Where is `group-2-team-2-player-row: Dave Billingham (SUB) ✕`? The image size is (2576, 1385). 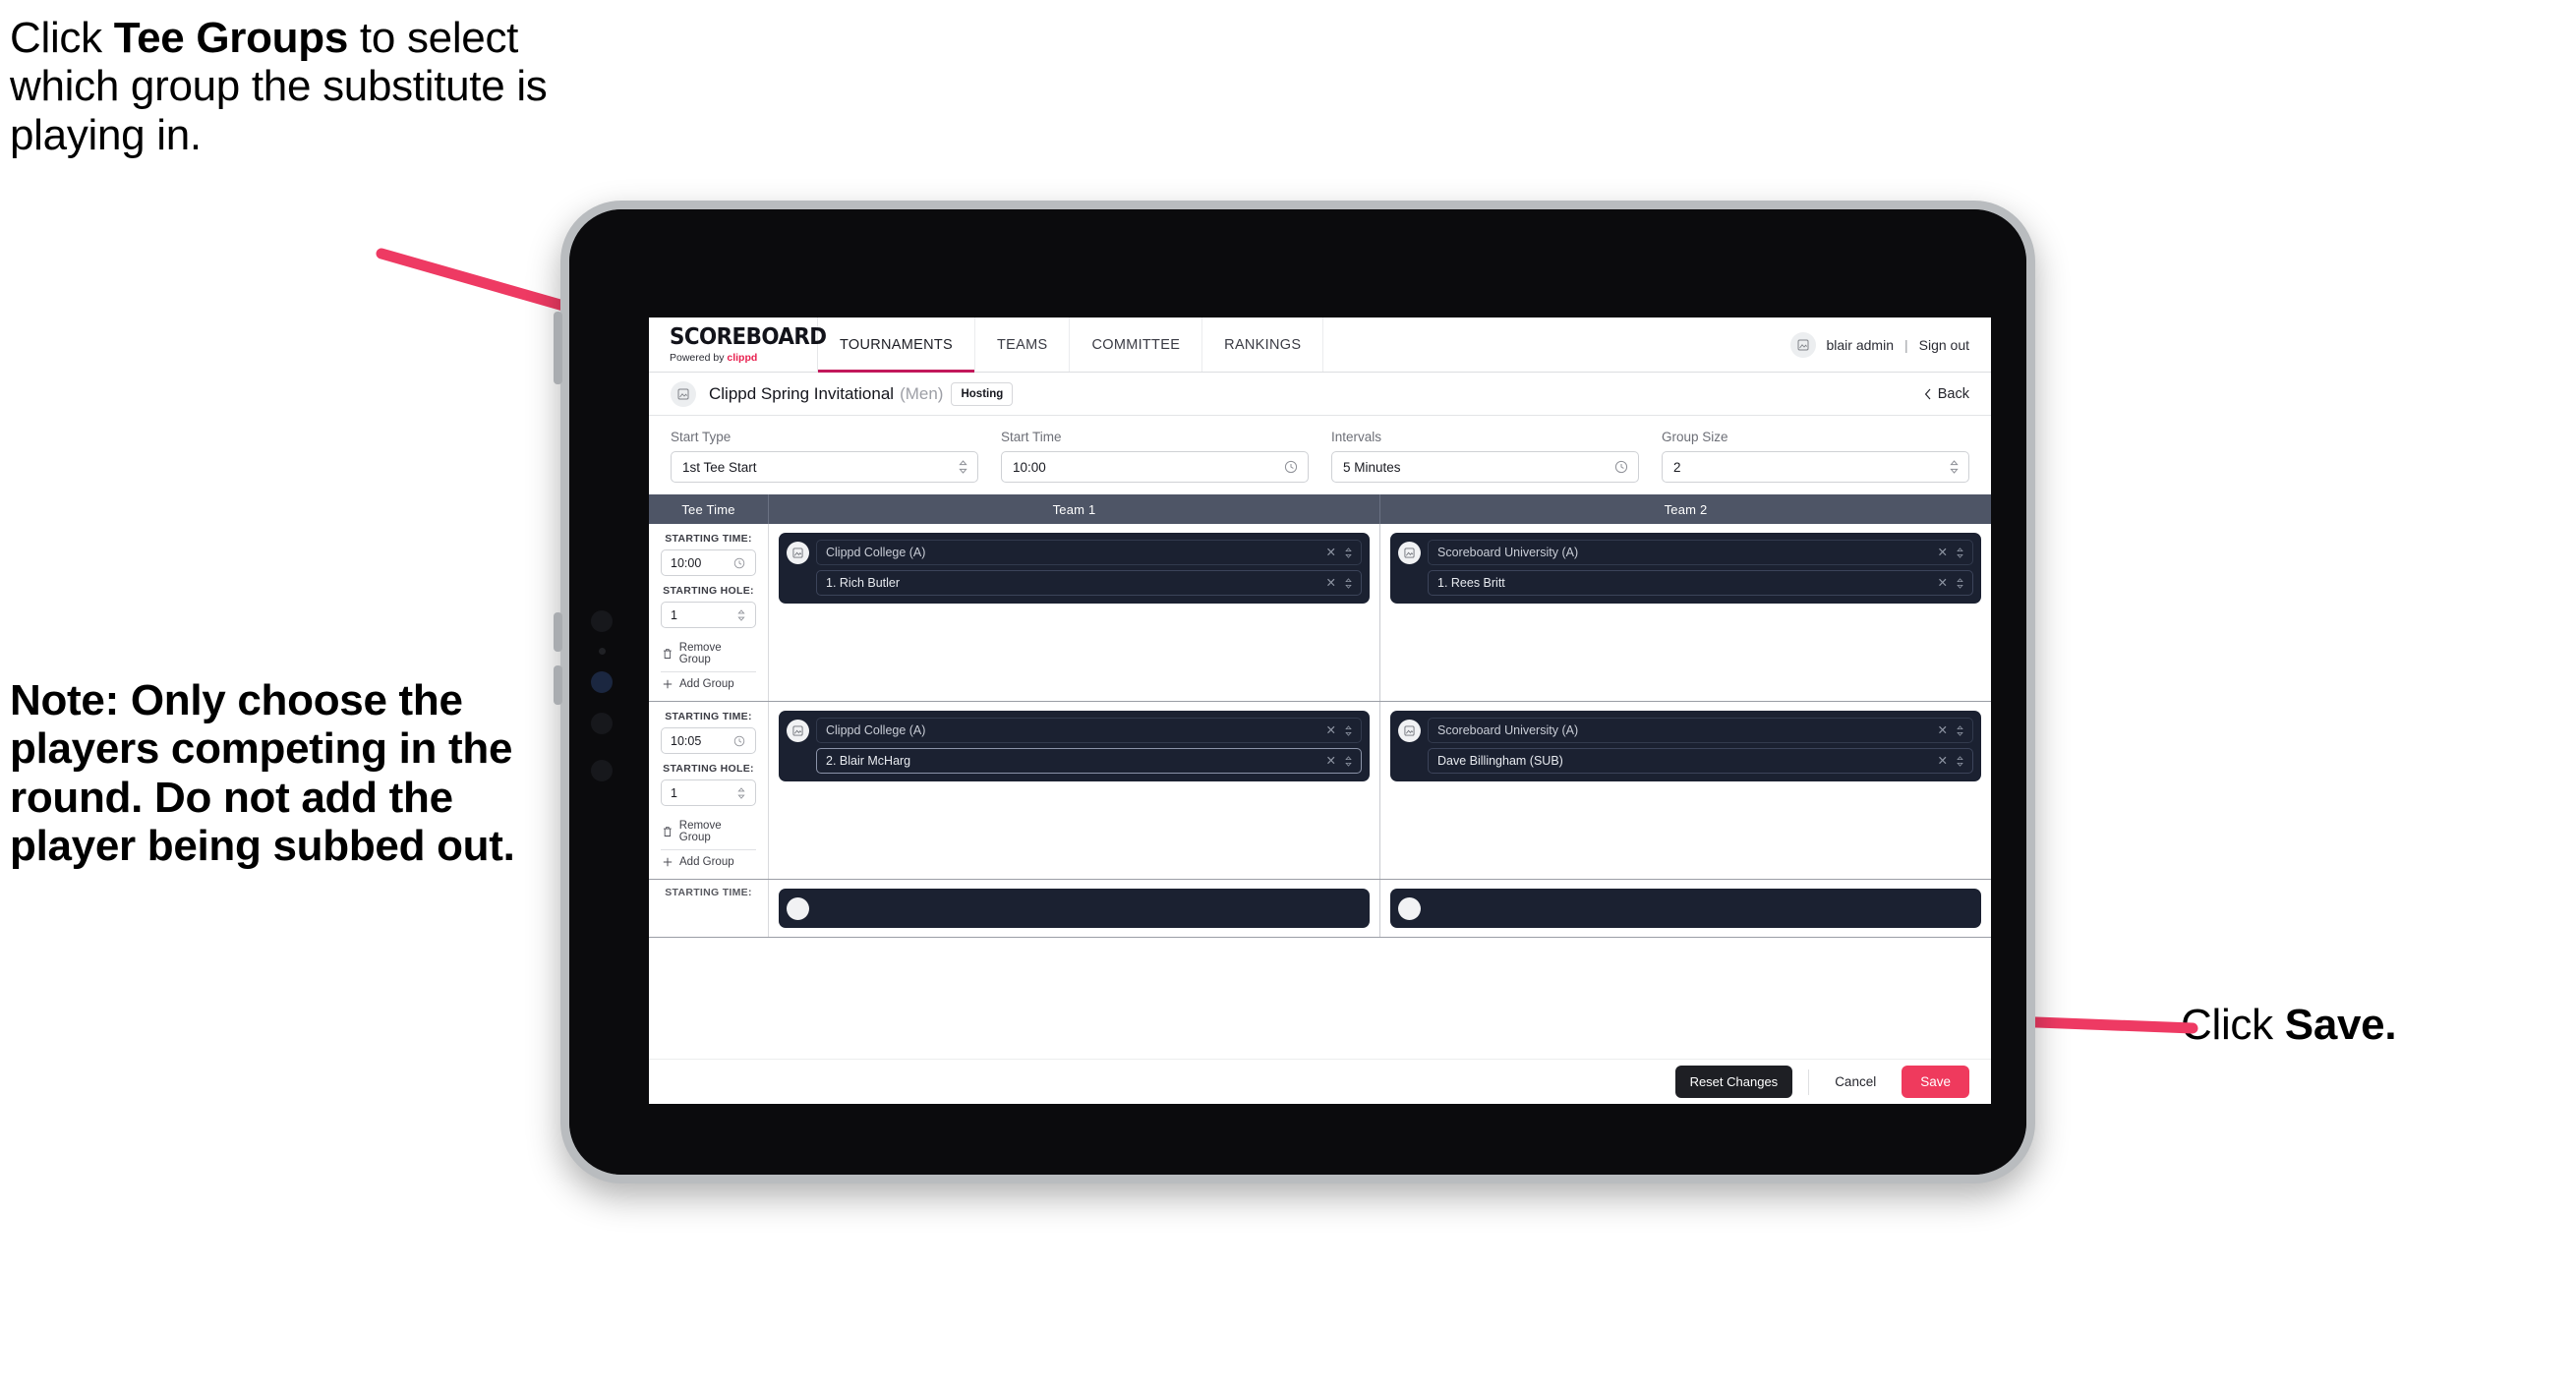 group-2-team-2-player-row: Dave Billingham (SUB) ✕ is located at coordinates (1700, 761).